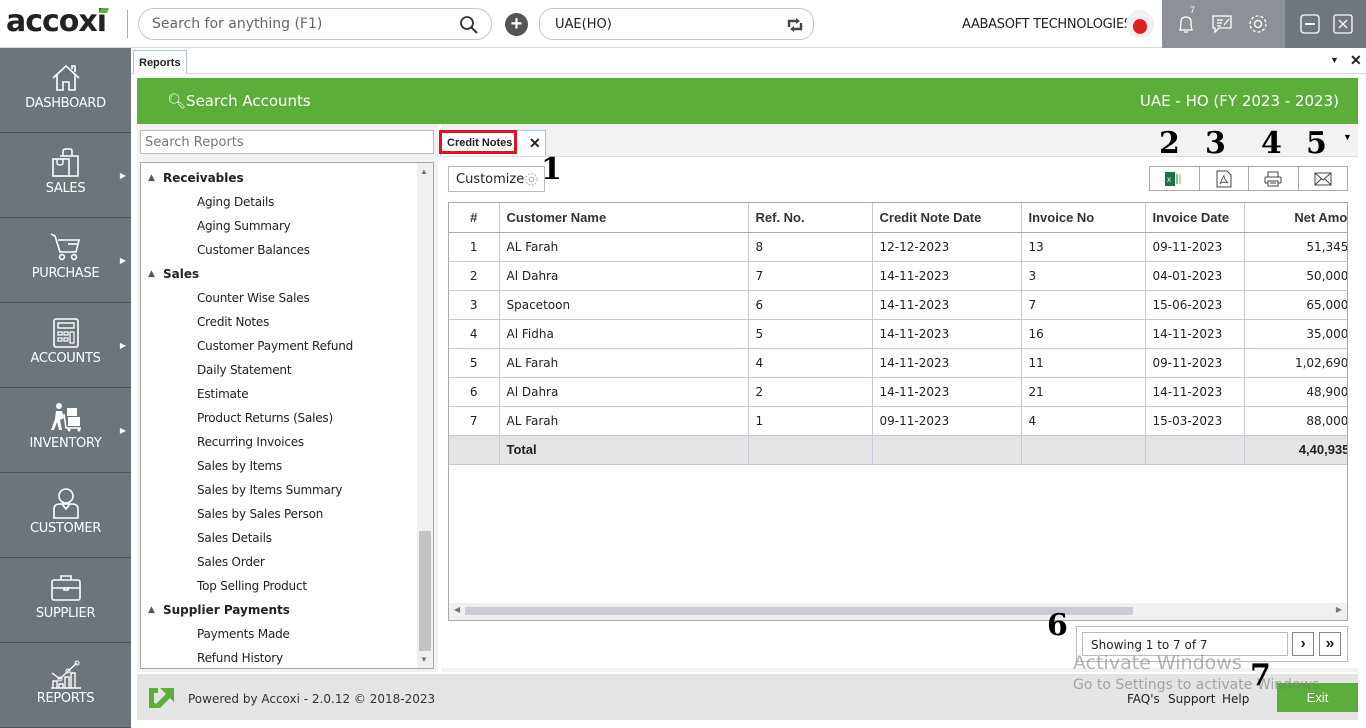 The height and width of the screenshot is (728, 1366). What do you see at coordinates (287, 225) in the screenshot?
I see `report-item: Aging Summary` at bounding box center [287, 225].